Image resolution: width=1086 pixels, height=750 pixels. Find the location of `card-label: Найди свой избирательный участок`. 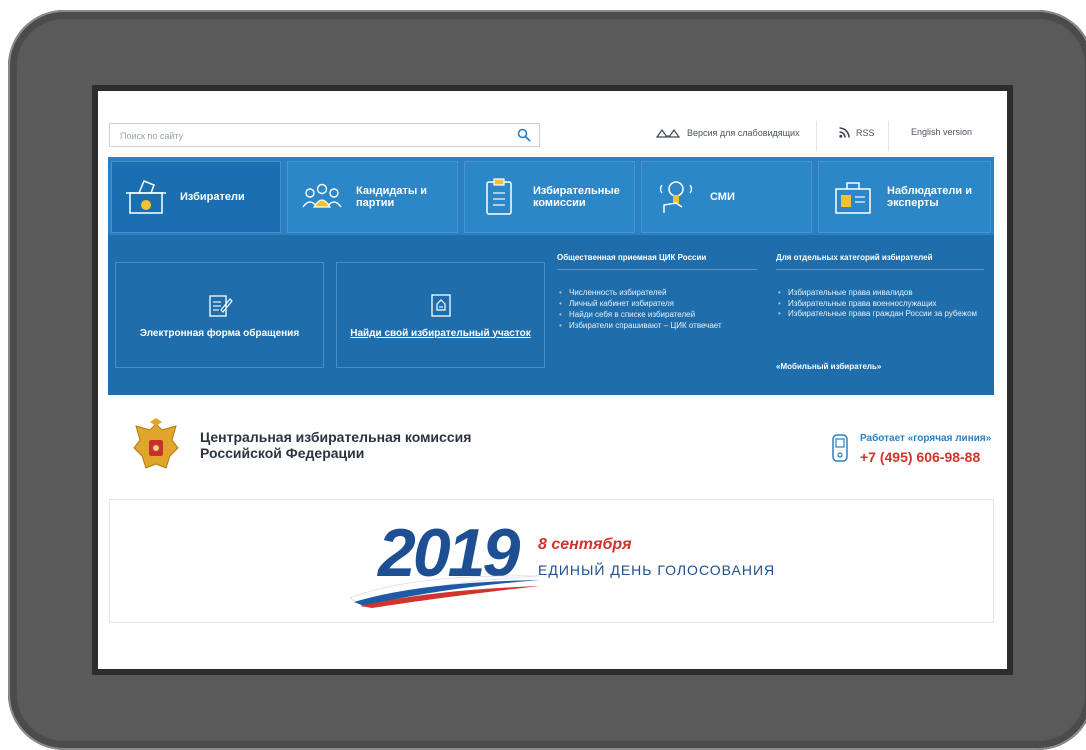

card-label: Найди свой избирательный участок is located at coordinates (440, 333).